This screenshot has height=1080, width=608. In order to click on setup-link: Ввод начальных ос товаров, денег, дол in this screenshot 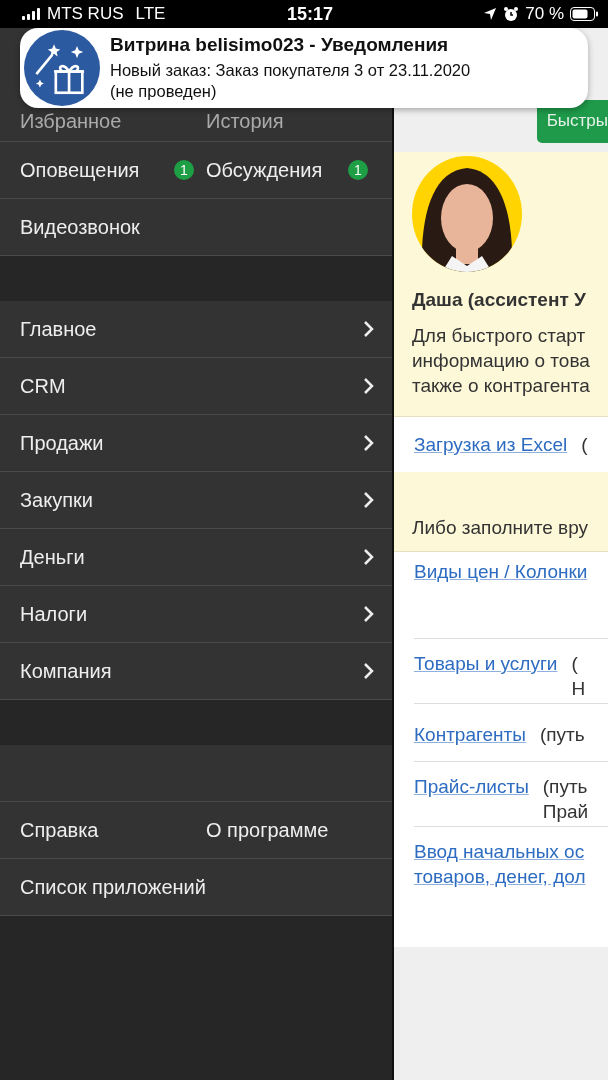, I will do `click(500, 893)`.